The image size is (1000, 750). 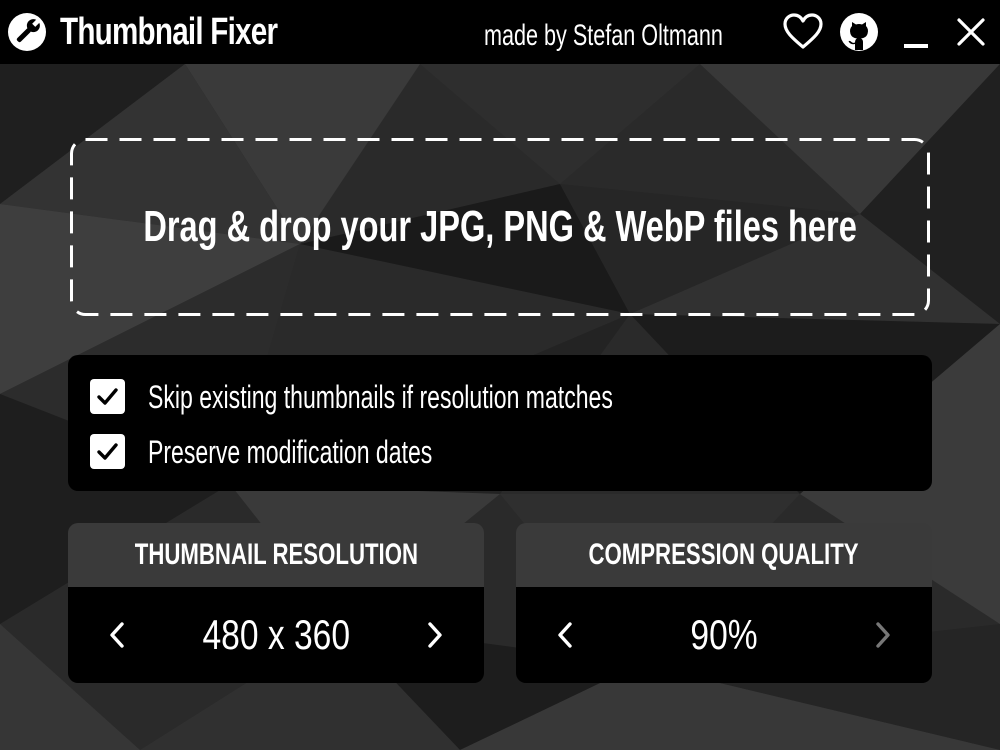 What do you see at coordinates (169, 32) in the screenshot?
I see `app-title: Thumbnail Fixer` at bounding box center [169, 32].